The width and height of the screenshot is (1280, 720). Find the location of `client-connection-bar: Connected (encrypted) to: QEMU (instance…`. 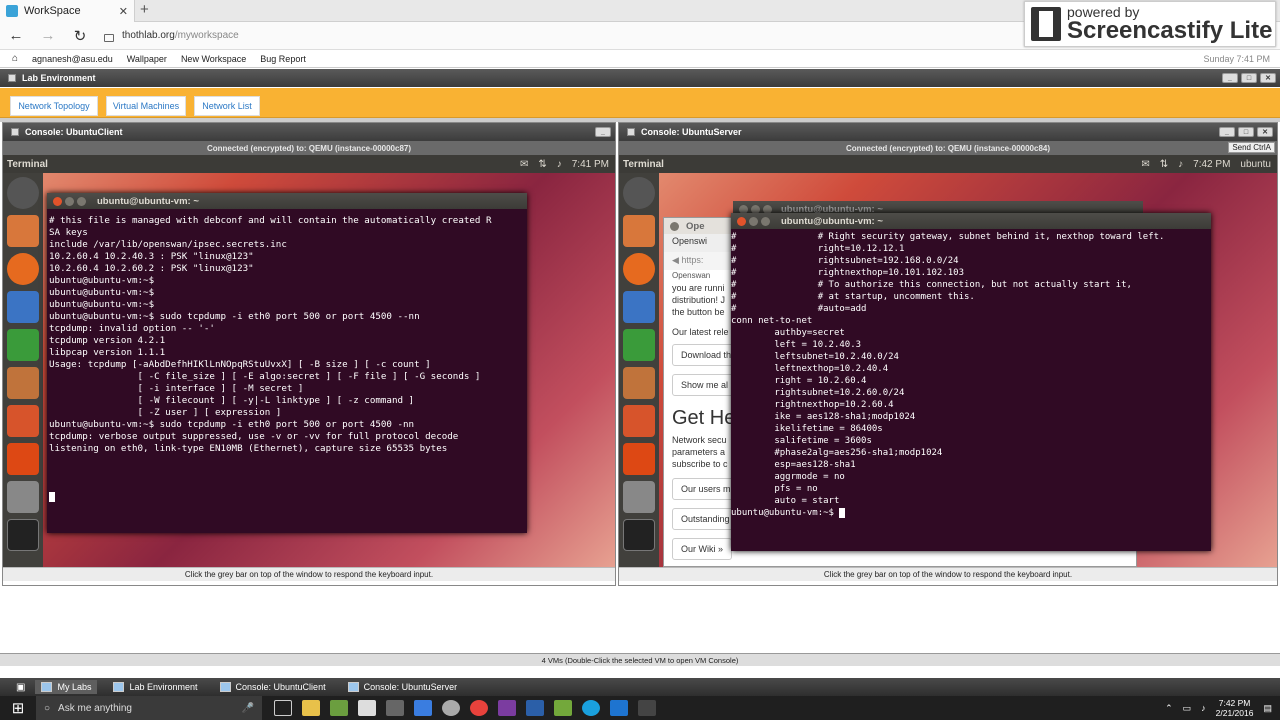

client-connection-bar: Connected (encrypted) to: QEMU (instance… is located at coordinates (309, 148).